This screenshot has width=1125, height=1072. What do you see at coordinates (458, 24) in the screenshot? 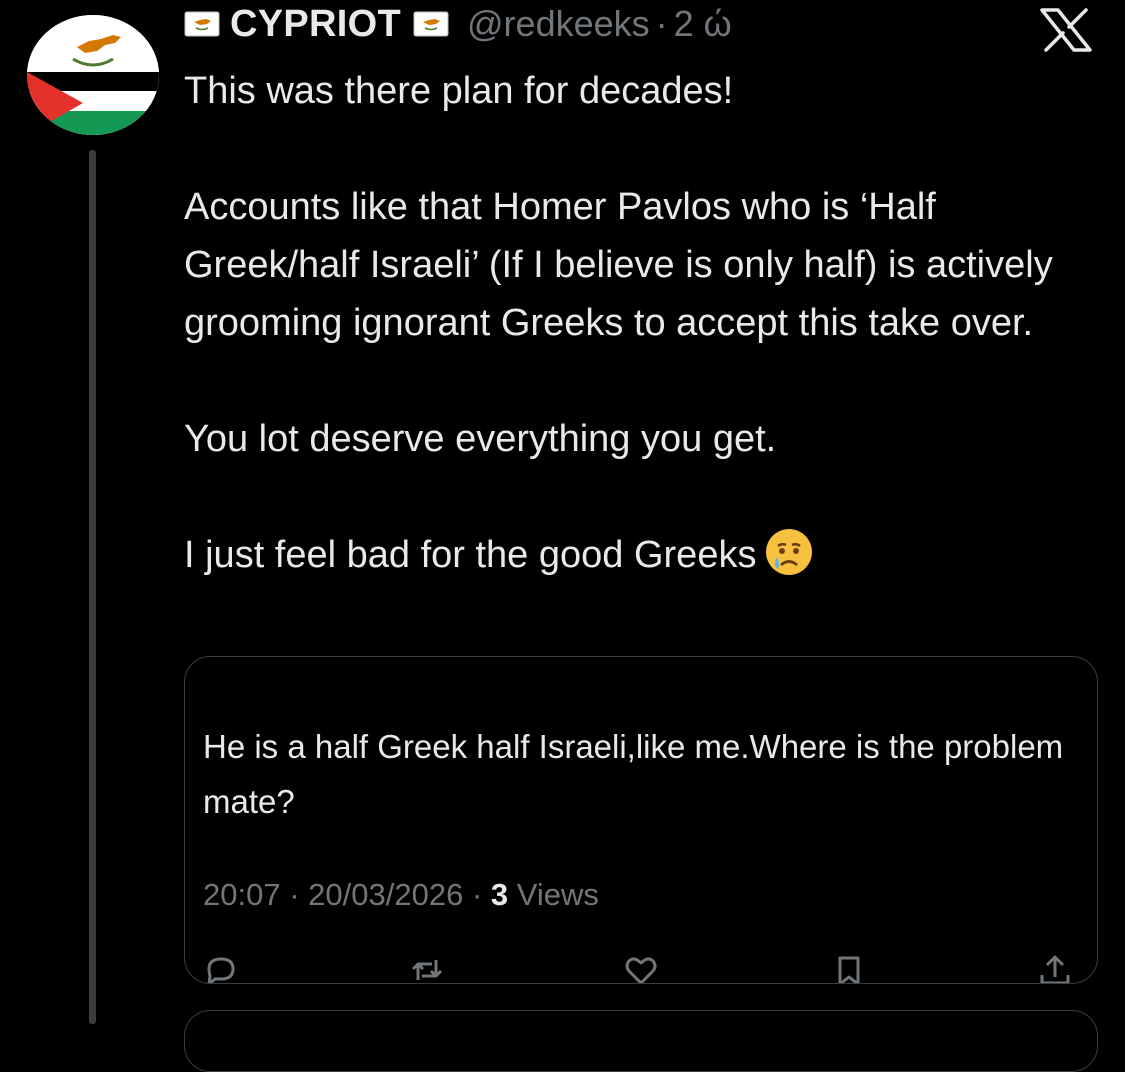
I see `tweet-header: CYPRIOT @redkeeks · 2 ώ` at bounding box center [458, 24].